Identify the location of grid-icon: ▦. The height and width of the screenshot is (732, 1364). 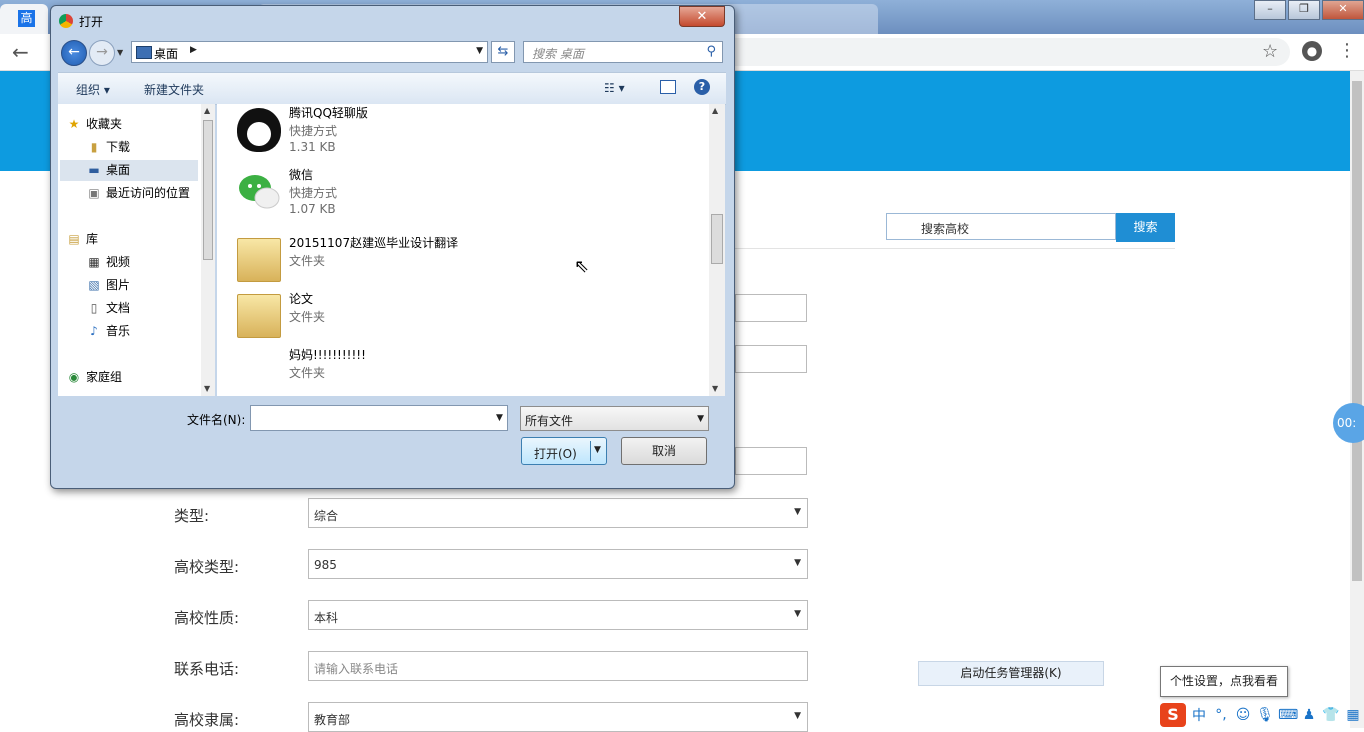
(1353, 715).